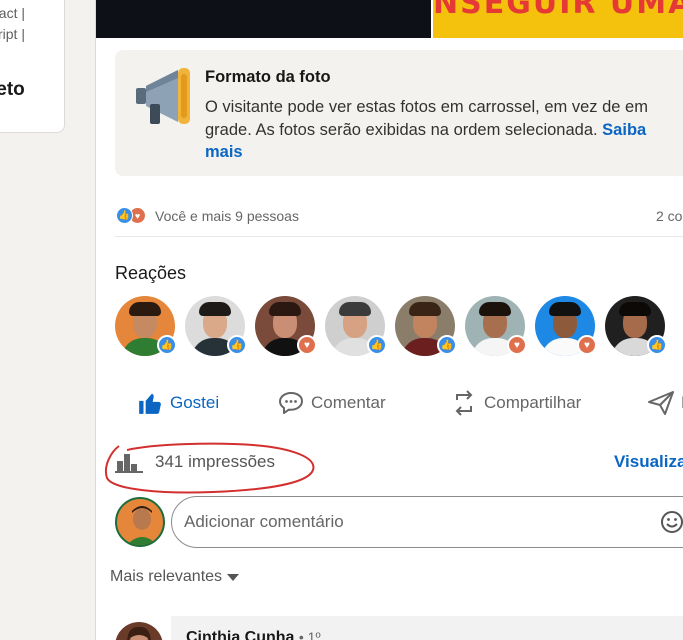  Describe the element at coordinates (240, 634) in the screenshot. I see `commenter-name-text: Cinthia Cunha` at that location.